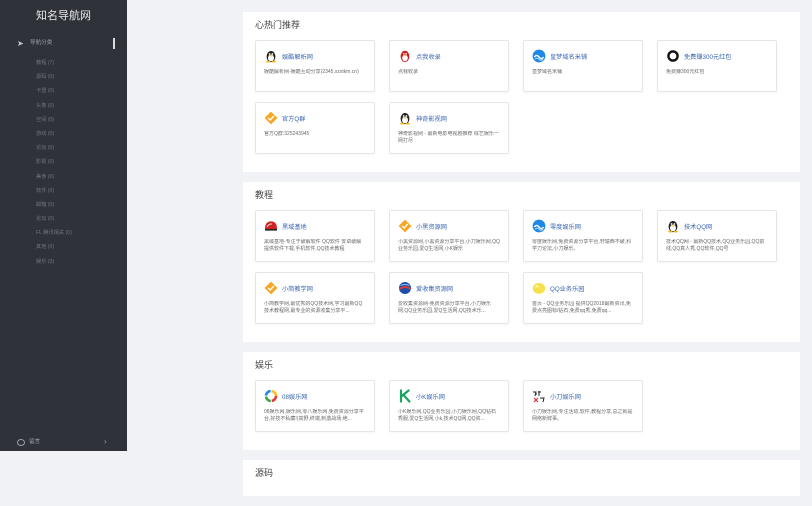 Image resolution: width=812 pixels, height=506 pixels. What do you see at coordinates (449, 396) in the screenshot?
I see `site-card-header: 小K娱乐网` at bounding box center [449, 396].